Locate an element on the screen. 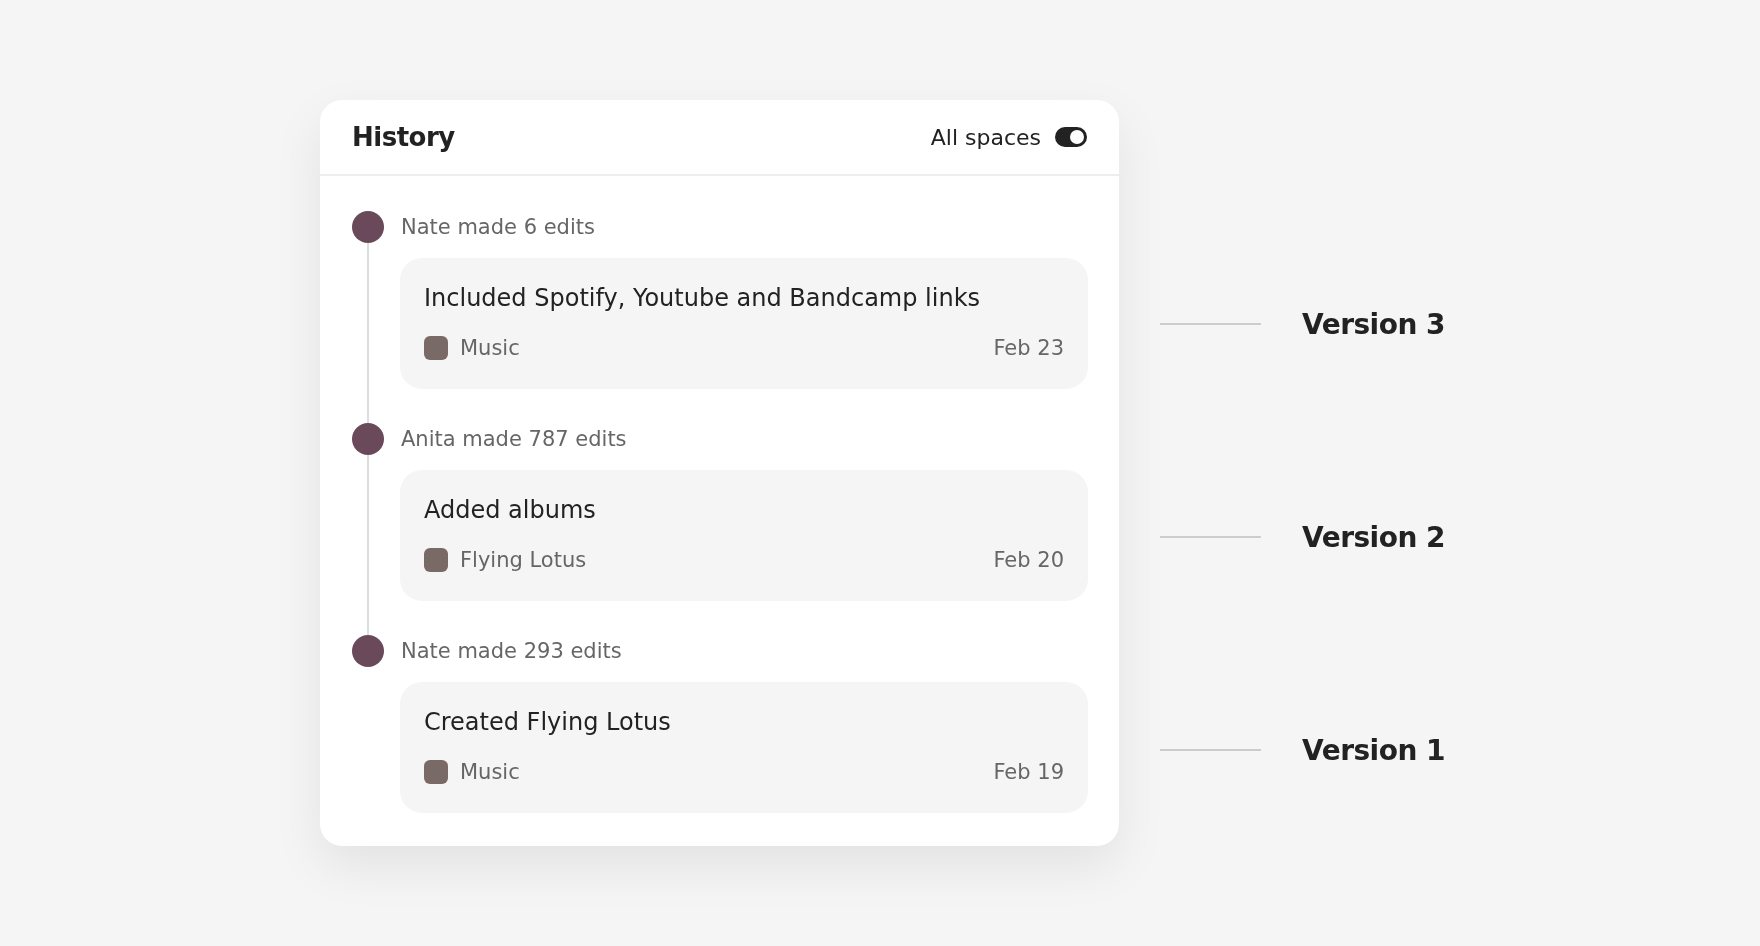 The width and height of the screenshot is (1760, 946). version-label: Version 3 is located at coordinates (1374, 324).